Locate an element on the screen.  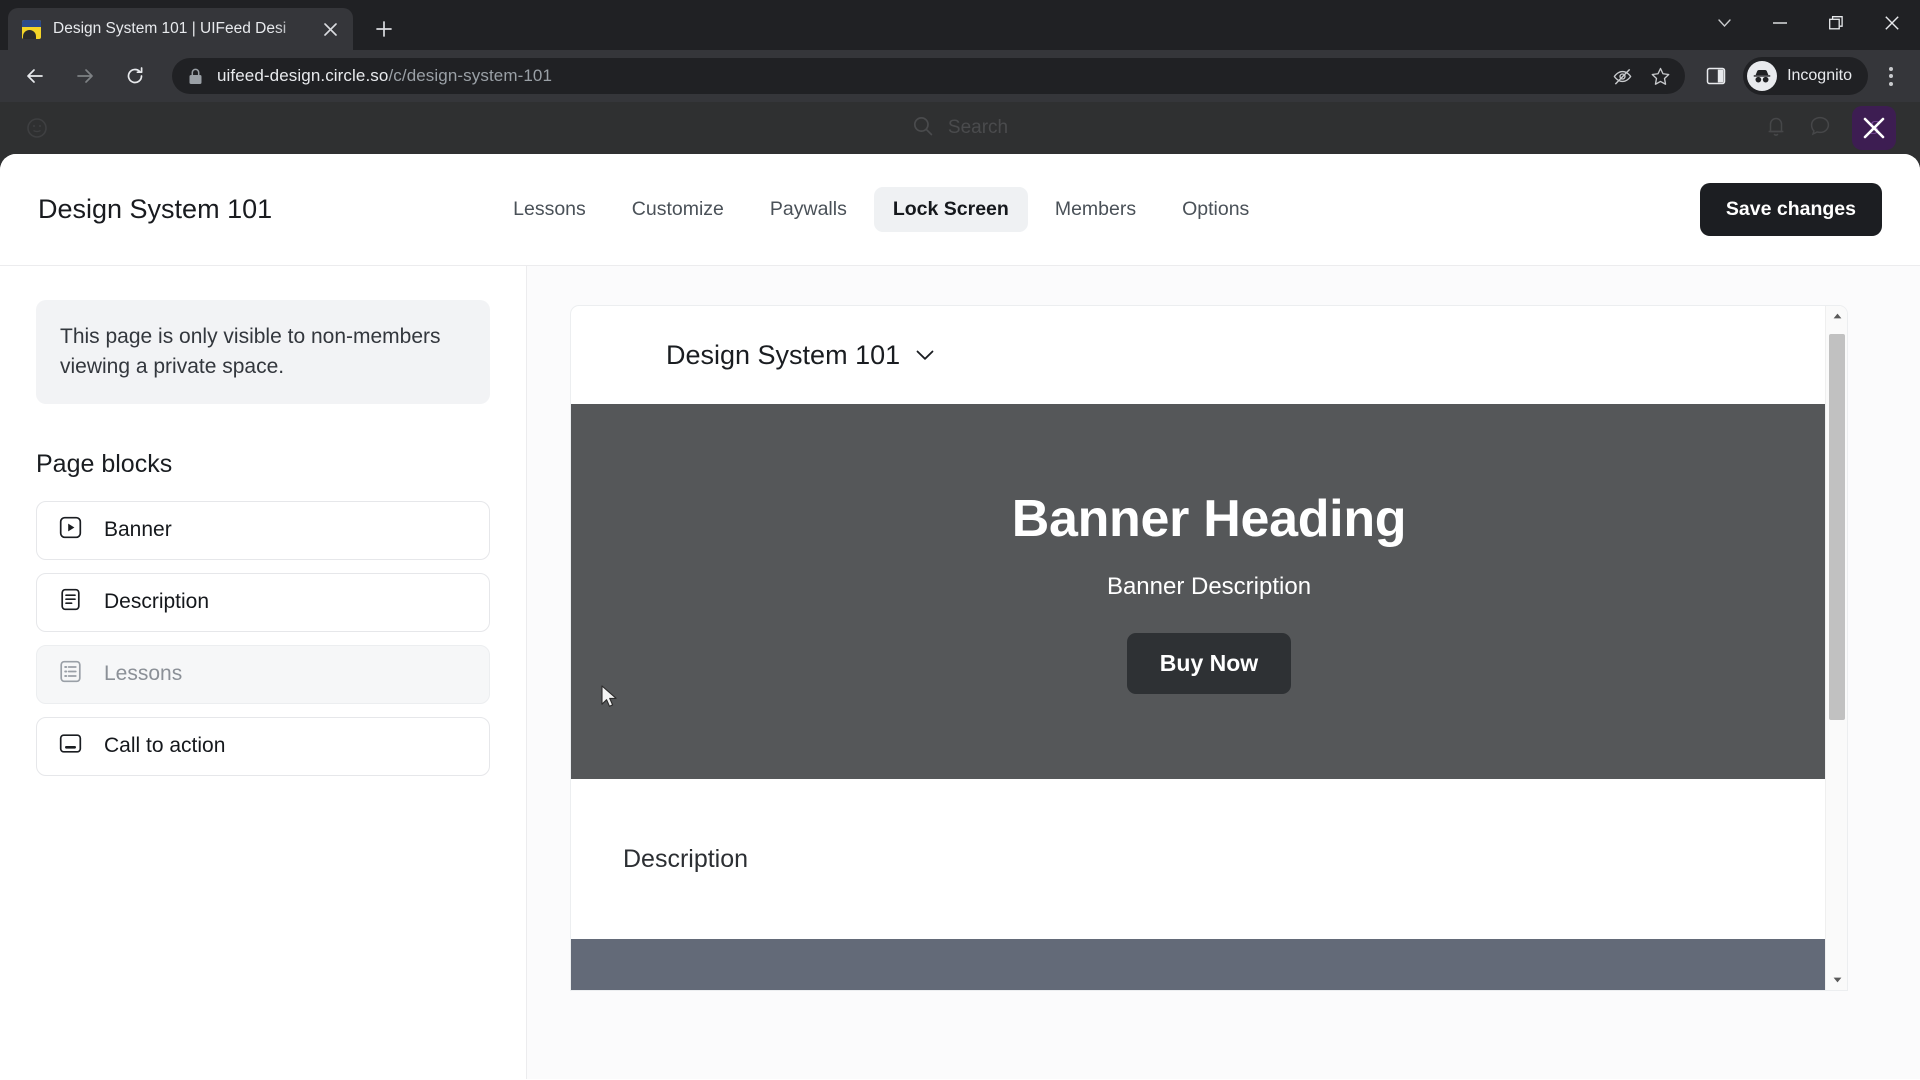
omnibox-actions is located at coordinates (1641, 76).